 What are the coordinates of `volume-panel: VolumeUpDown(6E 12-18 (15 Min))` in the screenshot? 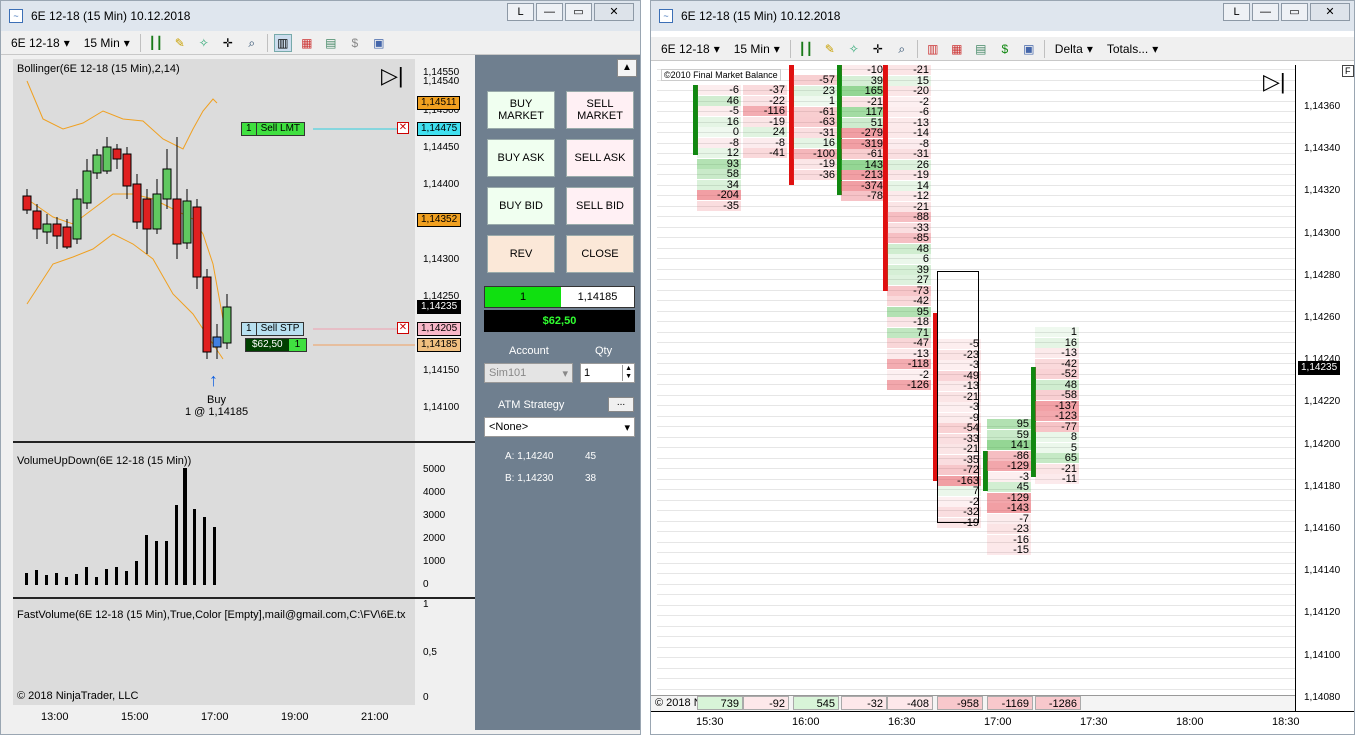 It's located at (214, 520).